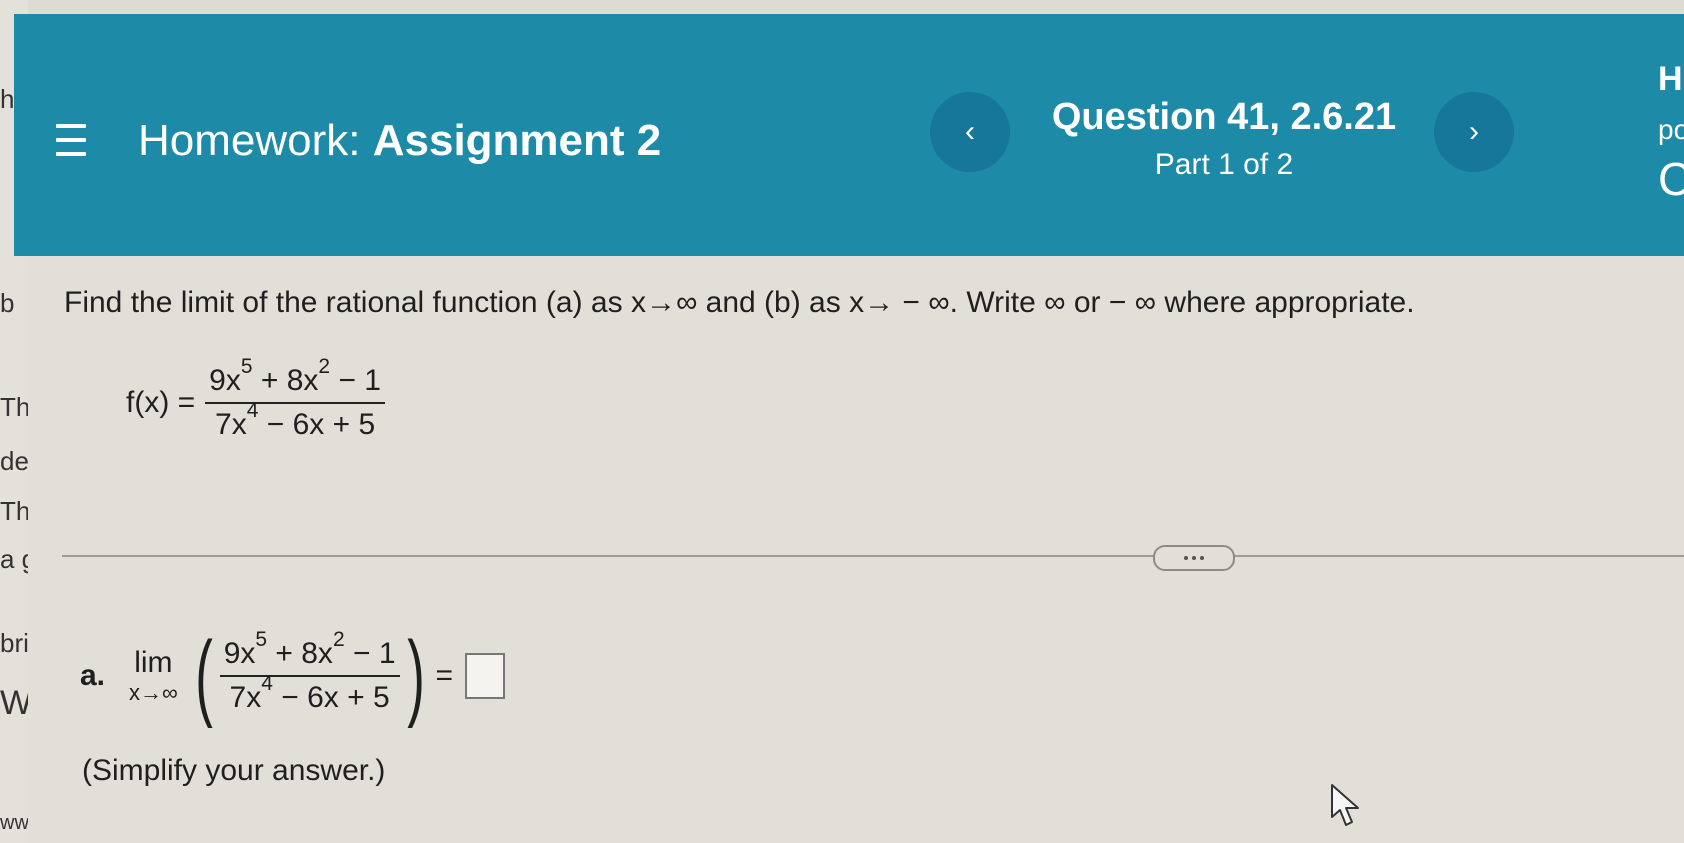 The image size is (1684, 843). I want to click on function-definition: f(x) = 9x5 + 8x2 − 1 7x4 − 6x + 5, so click(255, 398).